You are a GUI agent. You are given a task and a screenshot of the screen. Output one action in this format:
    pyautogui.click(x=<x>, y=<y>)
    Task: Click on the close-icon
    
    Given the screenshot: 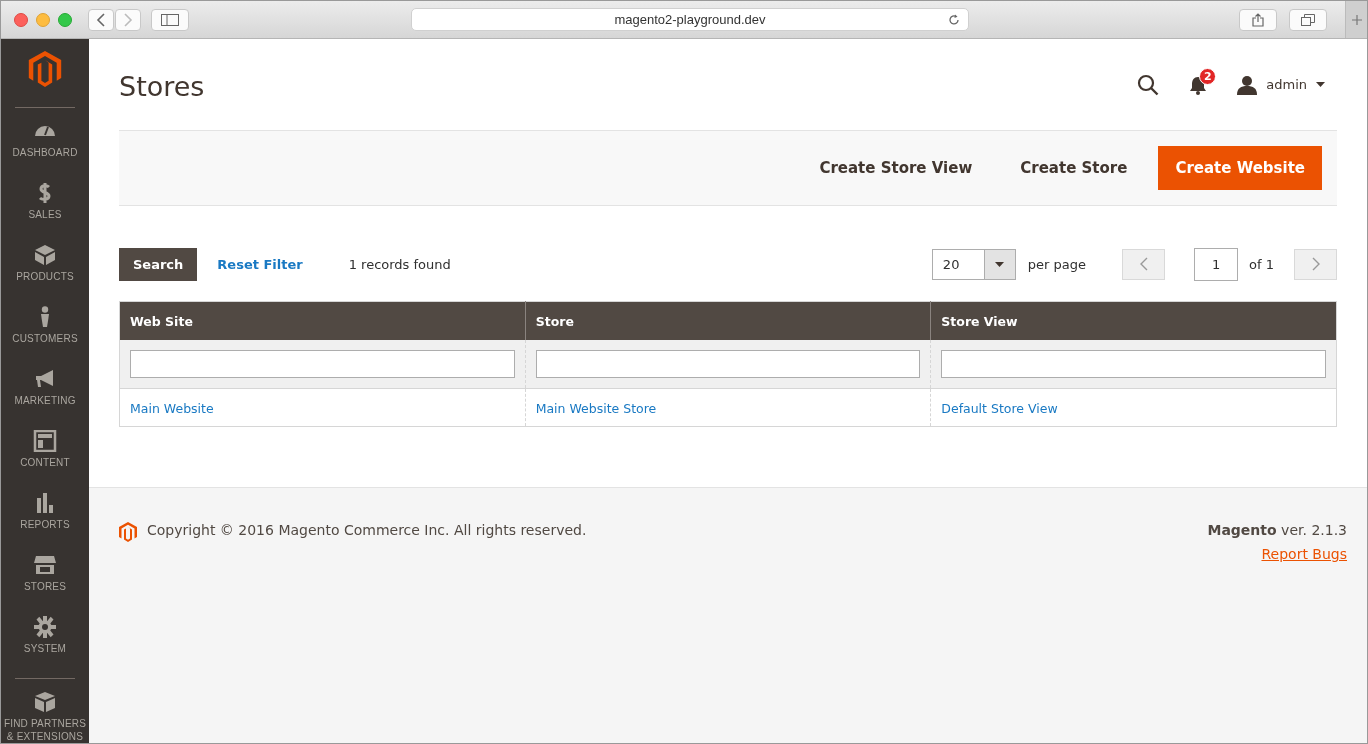 What is the action you would take?
    pyautogui.click(x=21, y=19)
    